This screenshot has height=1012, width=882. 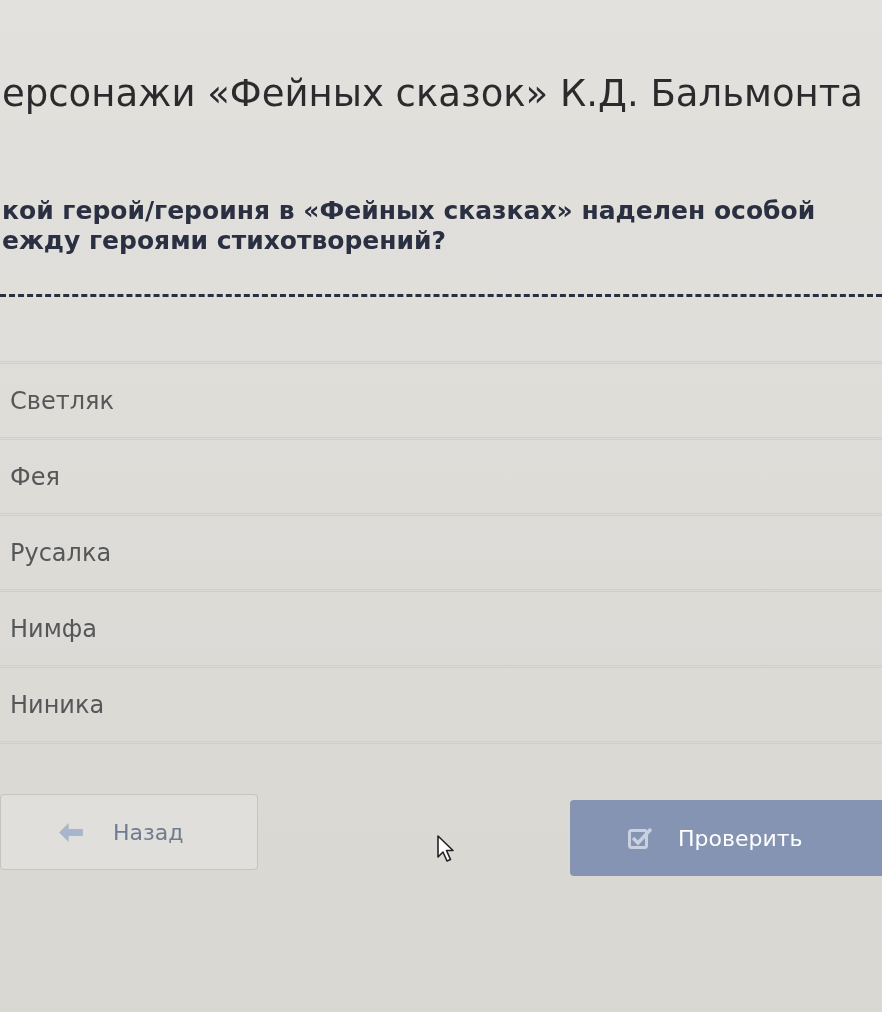 I want to click on checkbox-tick-icon, so click(x=640, y=838).